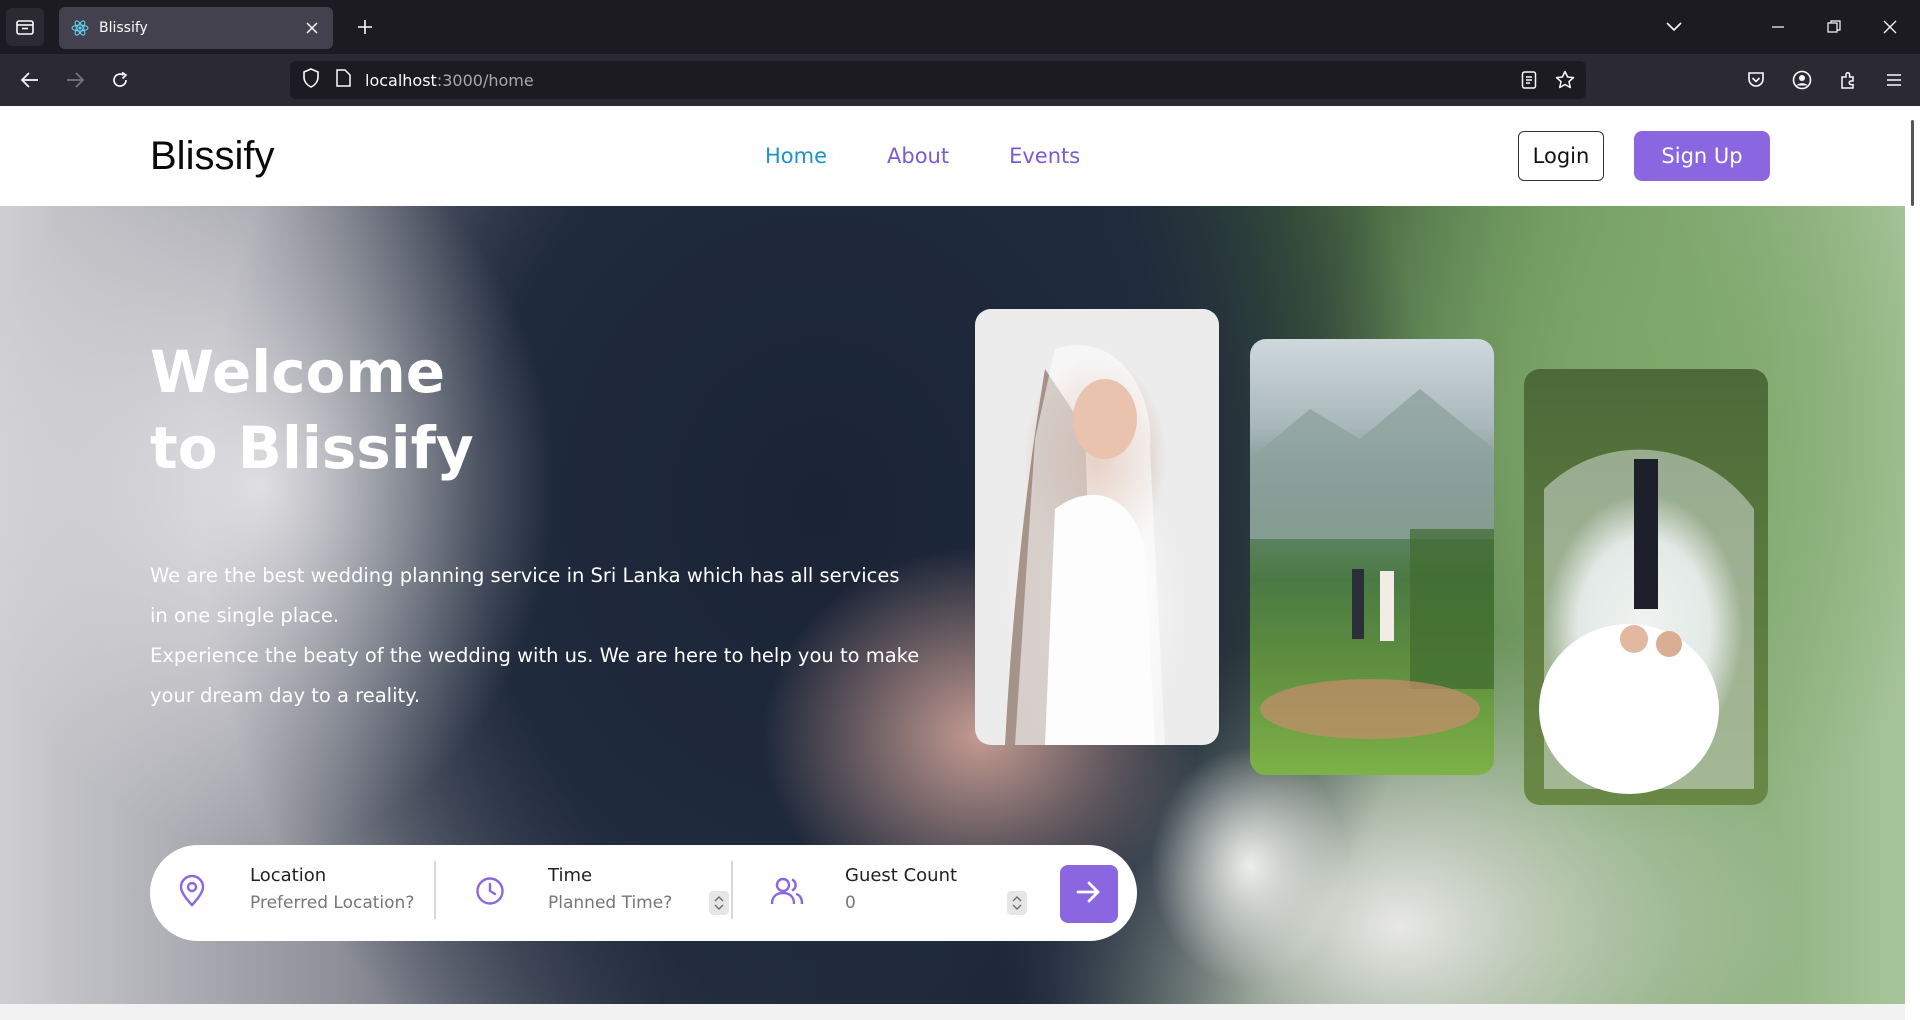 This screenshot has height=1020, width=1920. What do you see at coordinates (1372, 557) in the screenshot?
I see `outdoor-ceremony-photo` at bounding box center [1372, 557].